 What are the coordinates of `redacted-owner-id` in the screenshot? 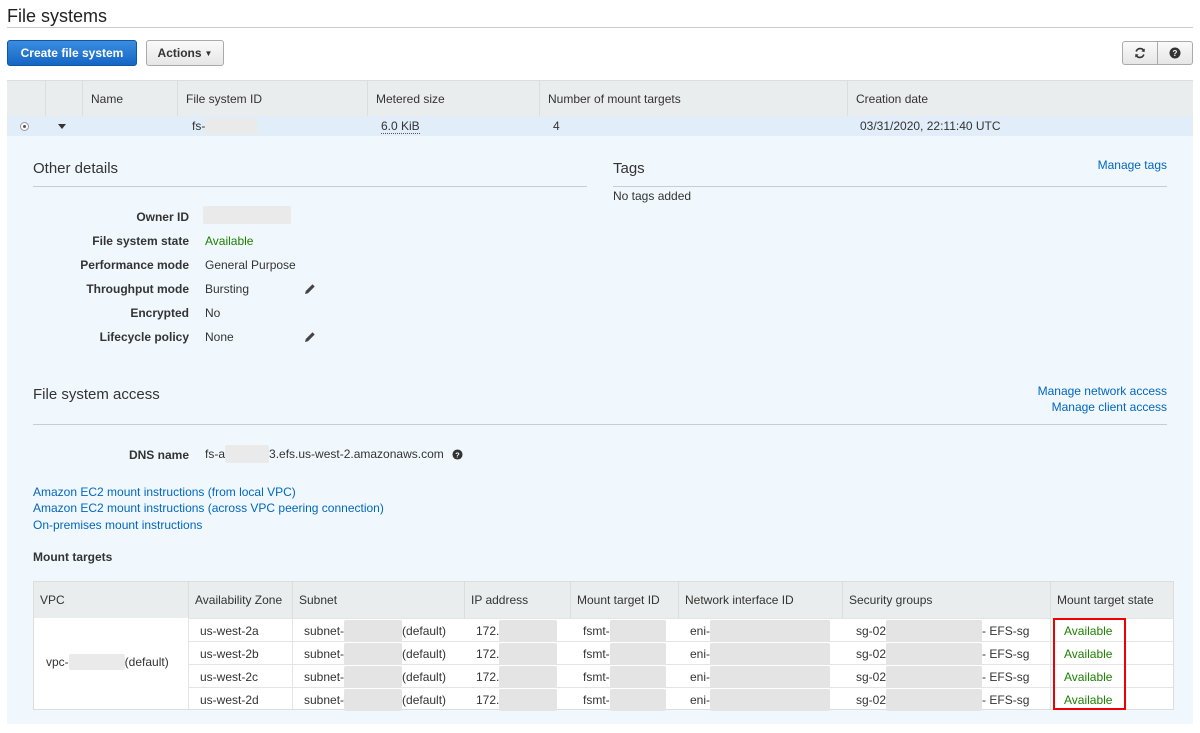 It's located at (247, 215).